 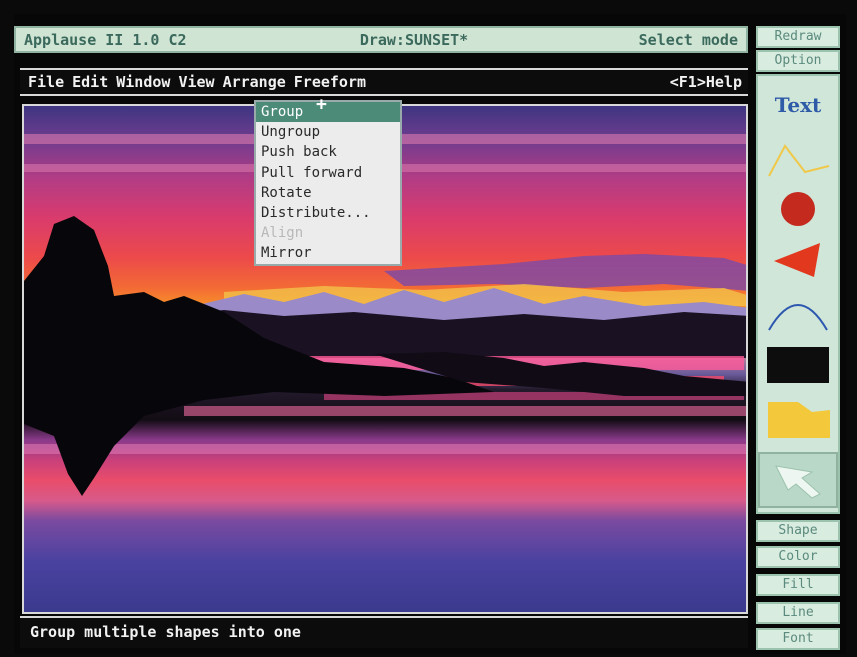 I want to click on arrow-select-tool-icon, so click(x=798, y=480).